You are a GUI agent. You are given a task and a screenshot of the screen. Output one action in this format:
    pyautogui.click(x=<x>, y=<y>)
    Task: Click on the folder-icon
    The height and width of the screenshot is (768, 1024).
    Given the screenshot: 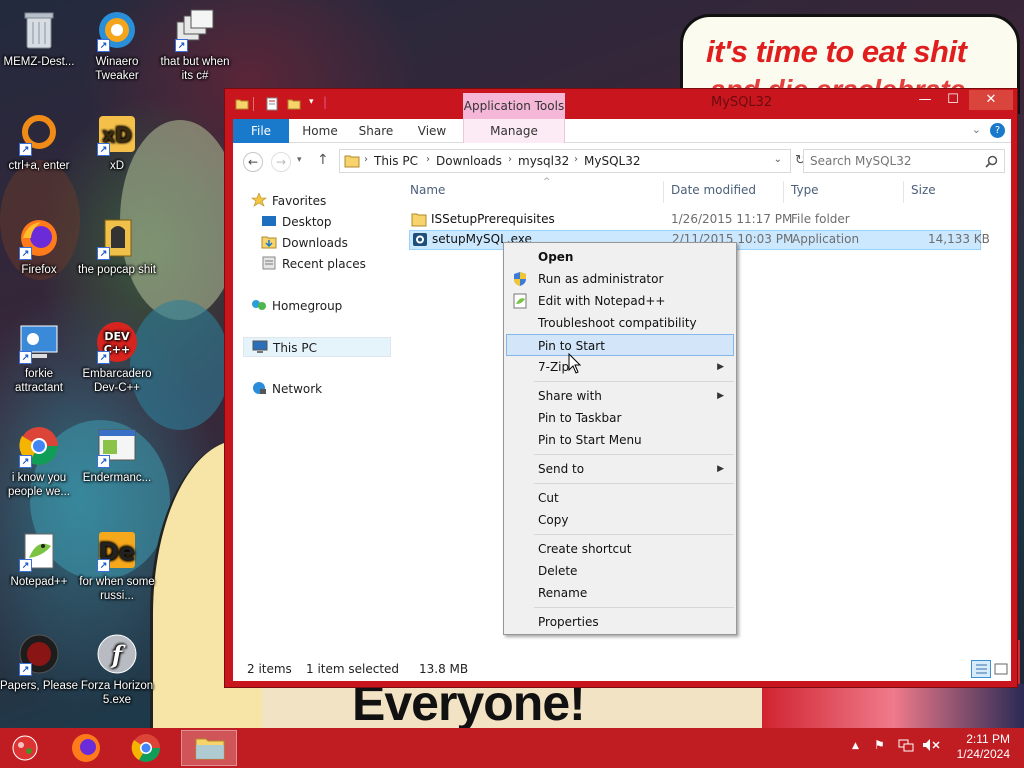 What is the action you would take?
    pyautogui.click(x=242, y=104)
    